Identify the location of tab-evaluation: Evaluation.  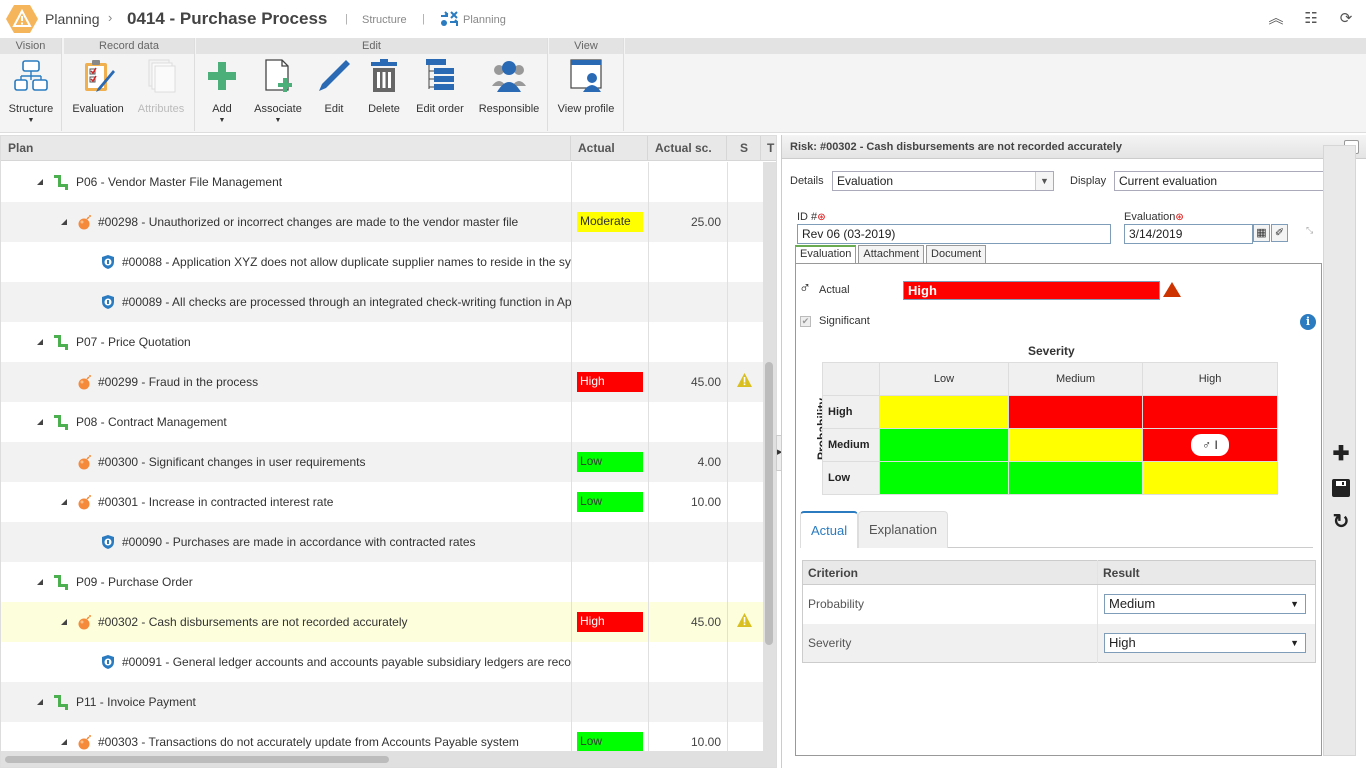
(826, 254).